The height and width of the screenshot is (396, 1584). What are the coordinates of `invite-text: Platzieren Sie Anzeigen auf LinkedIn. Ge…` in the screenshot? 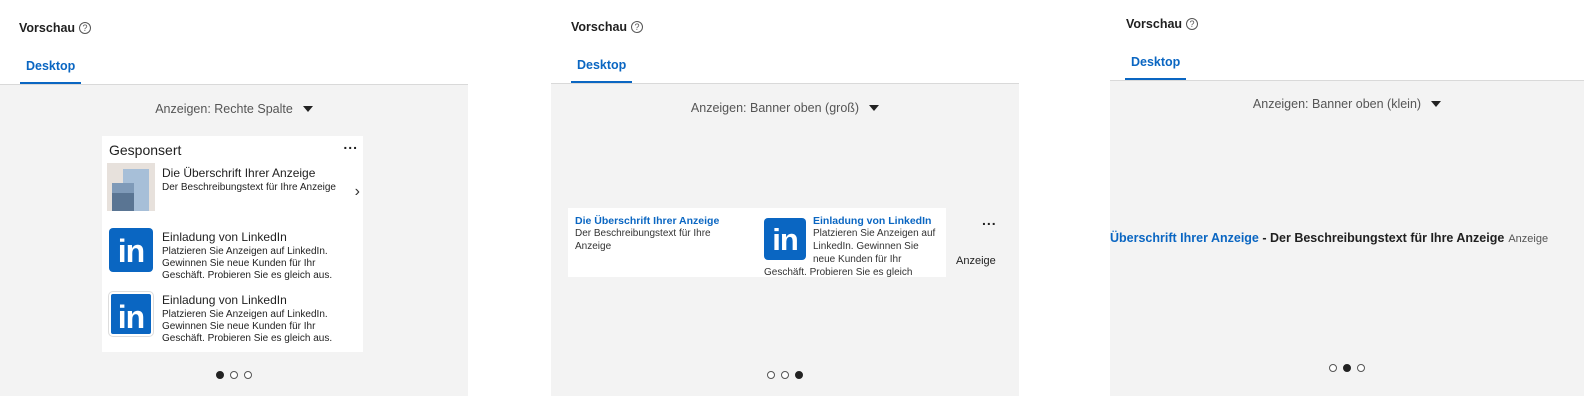 It's located at (874, 246).